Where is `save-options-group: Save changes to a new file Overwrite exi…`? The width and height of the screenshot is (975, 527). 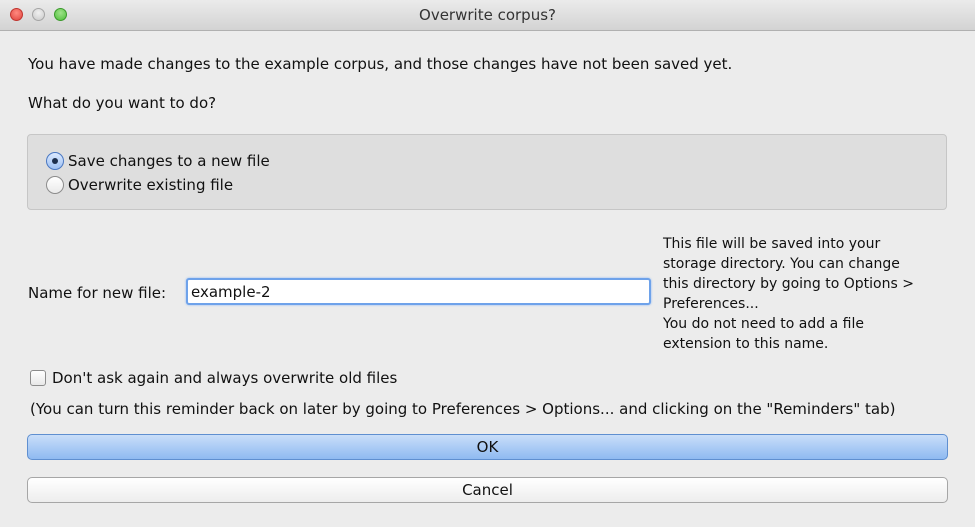
save-options-group: Save changes to a new file Overwrite exi… is located at coordinates (487, 172).